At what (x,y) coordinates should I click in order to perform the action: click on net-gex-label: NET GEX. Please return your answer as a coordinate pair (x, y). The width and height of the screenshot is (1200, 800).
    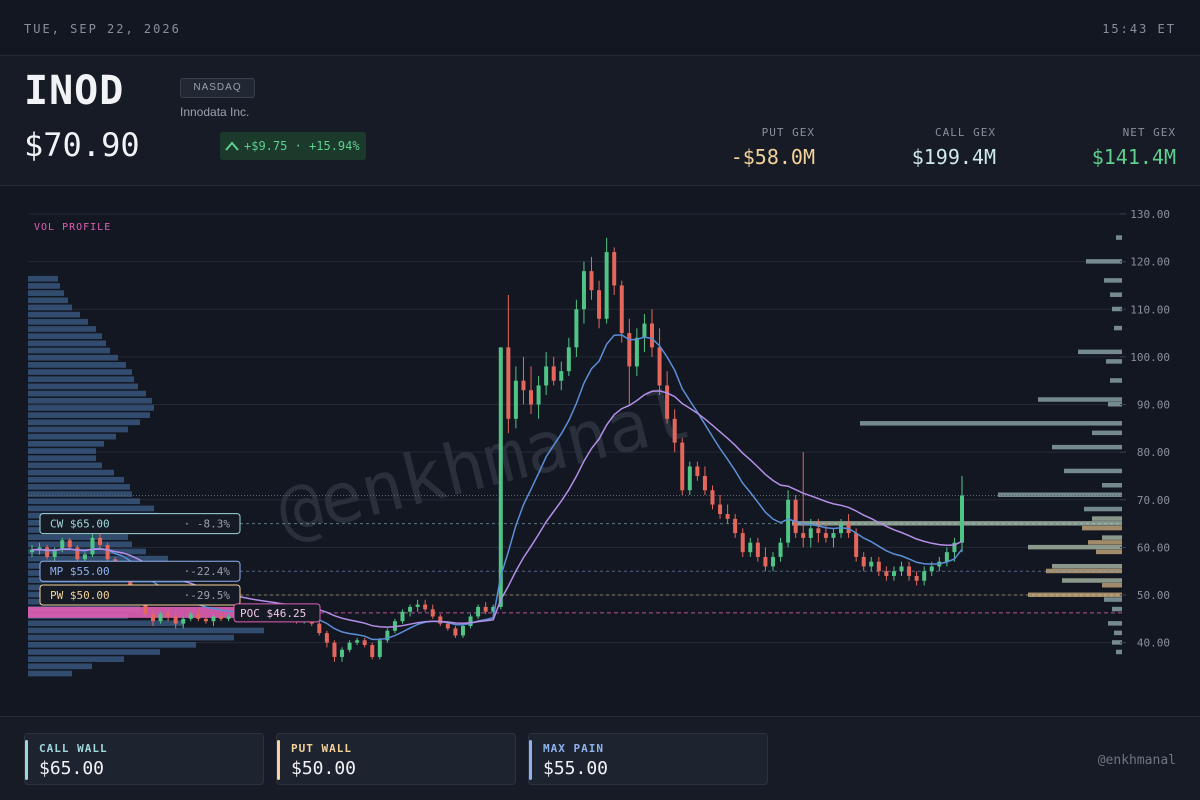
    Looking at the image, I should click on (1149, 132).